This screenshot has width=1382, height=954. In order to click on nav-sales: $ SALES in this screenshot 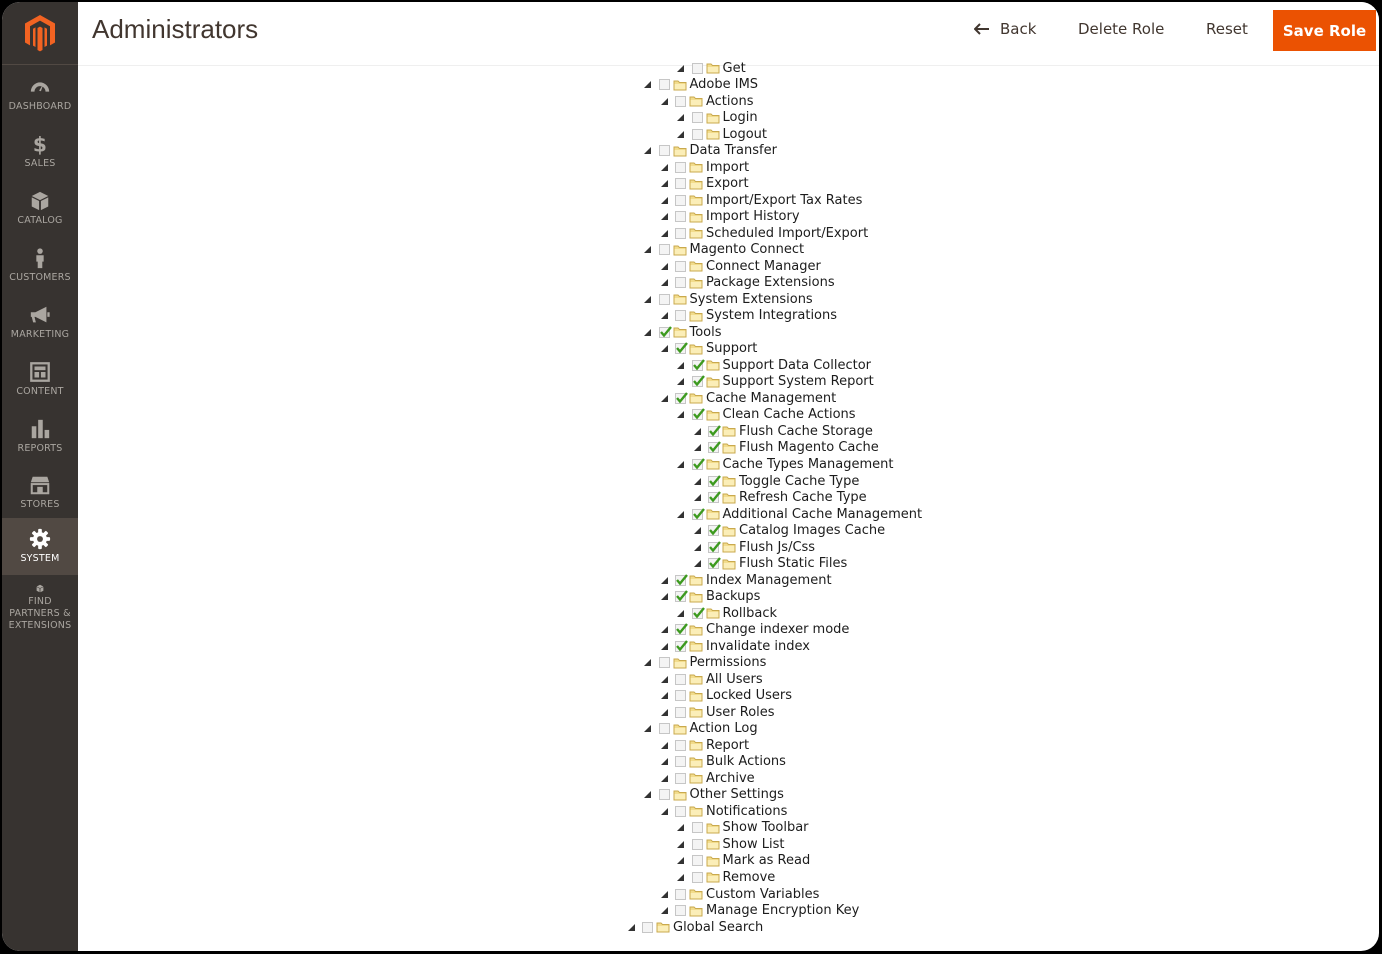, I will do `click(40, 151)`.